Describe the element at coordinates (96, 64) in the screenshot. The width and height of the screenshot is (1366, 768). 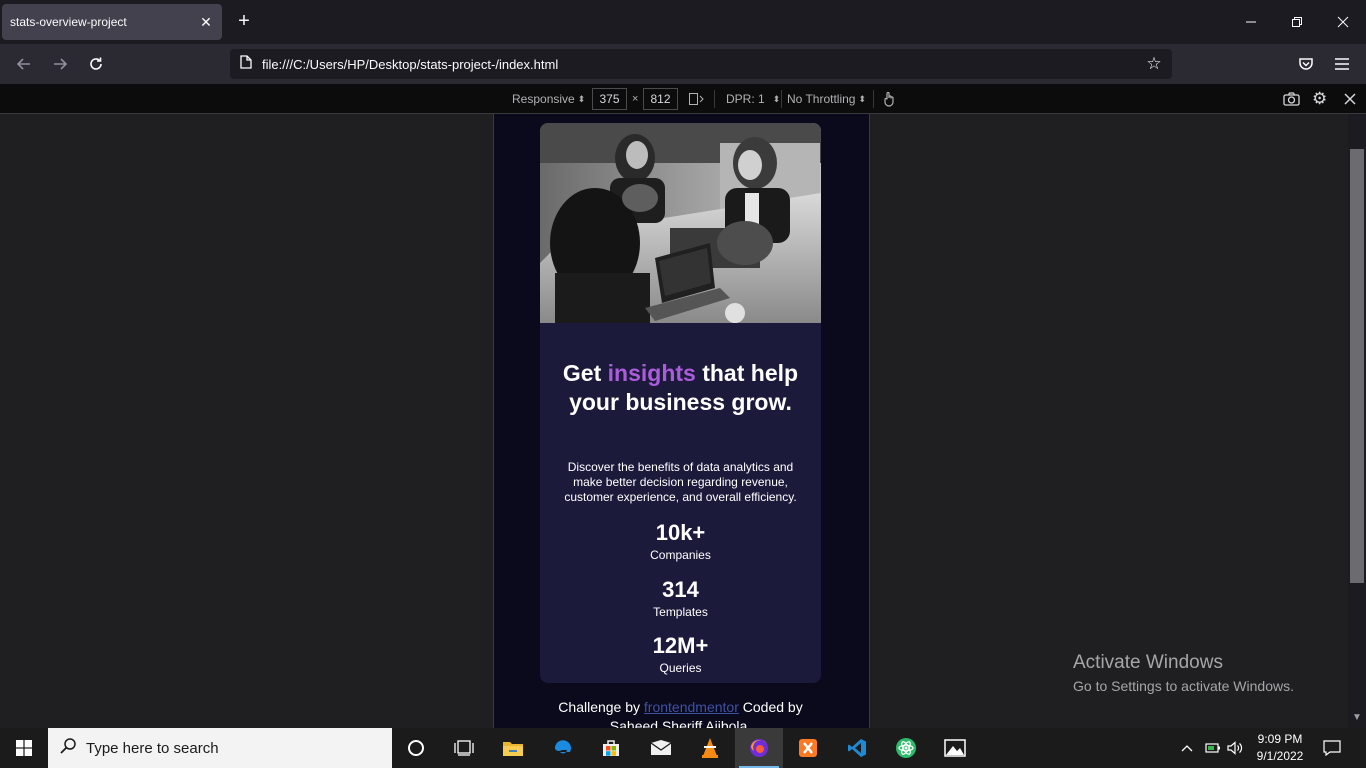
I see `reload-icon` at that location.